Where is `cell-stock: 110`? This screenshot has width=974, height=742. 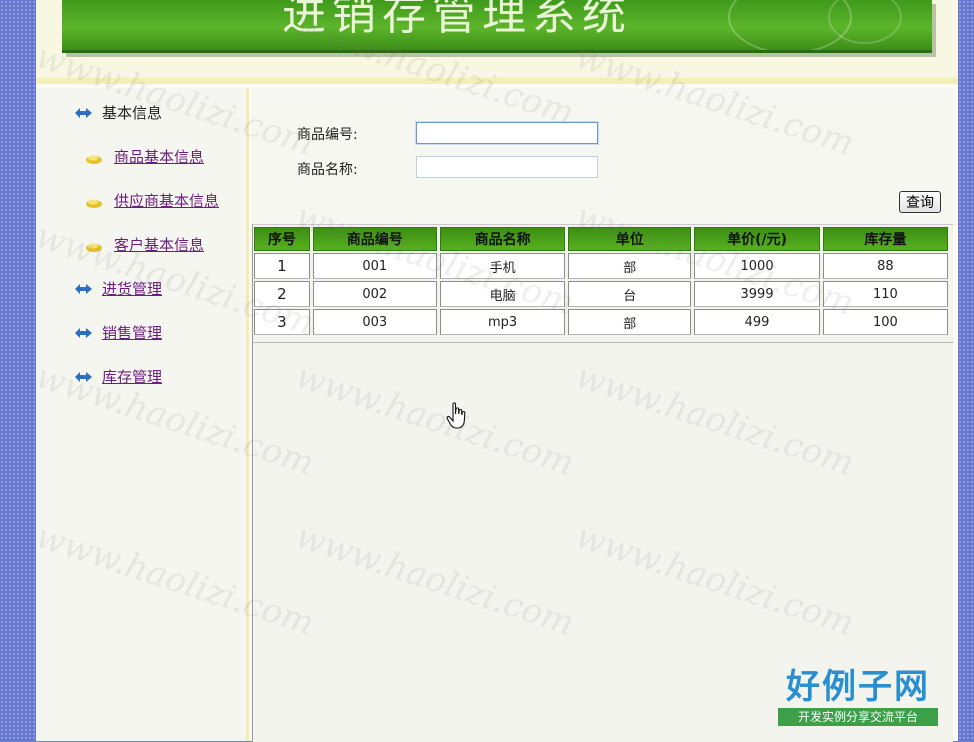
cell-stock: 110 is located at coordinates (885, 294).